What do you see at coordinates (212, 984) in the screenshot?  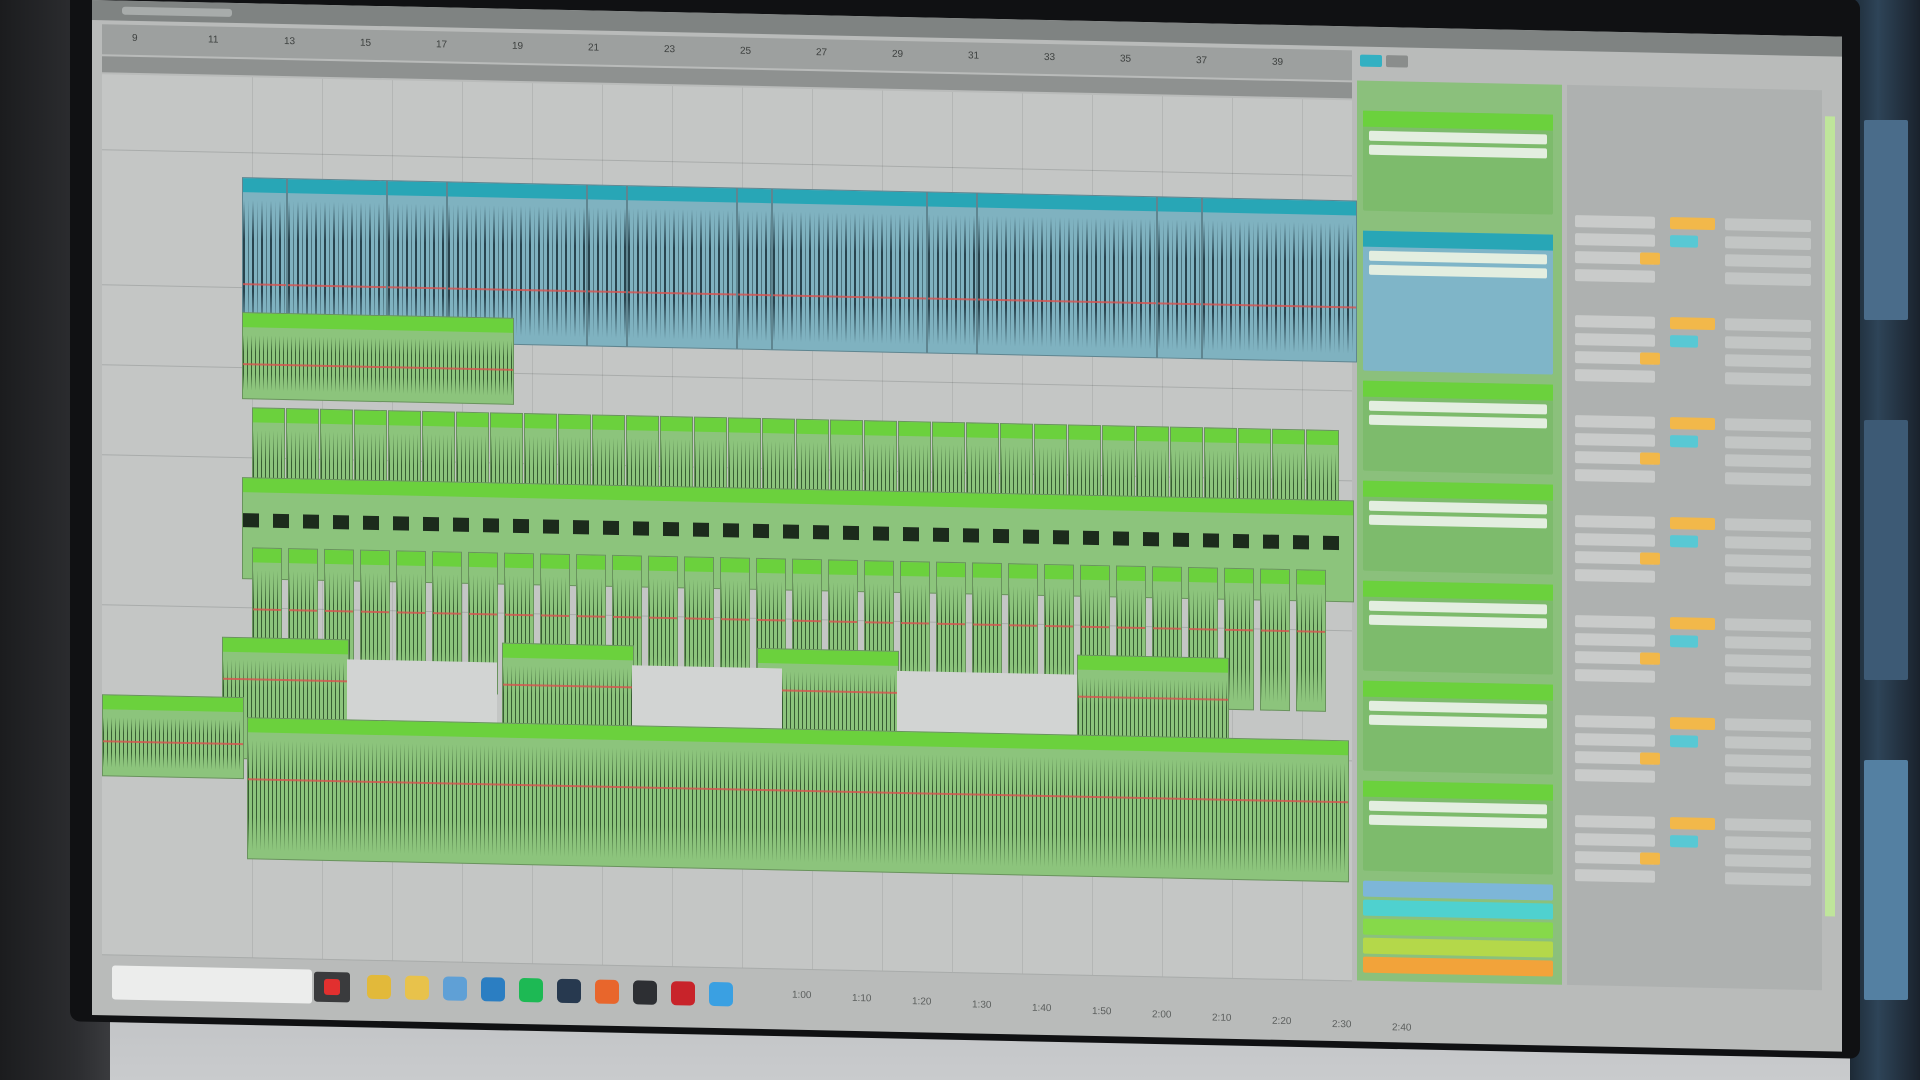 I see `taskbar-search-input` at bounding box center [212, 984].